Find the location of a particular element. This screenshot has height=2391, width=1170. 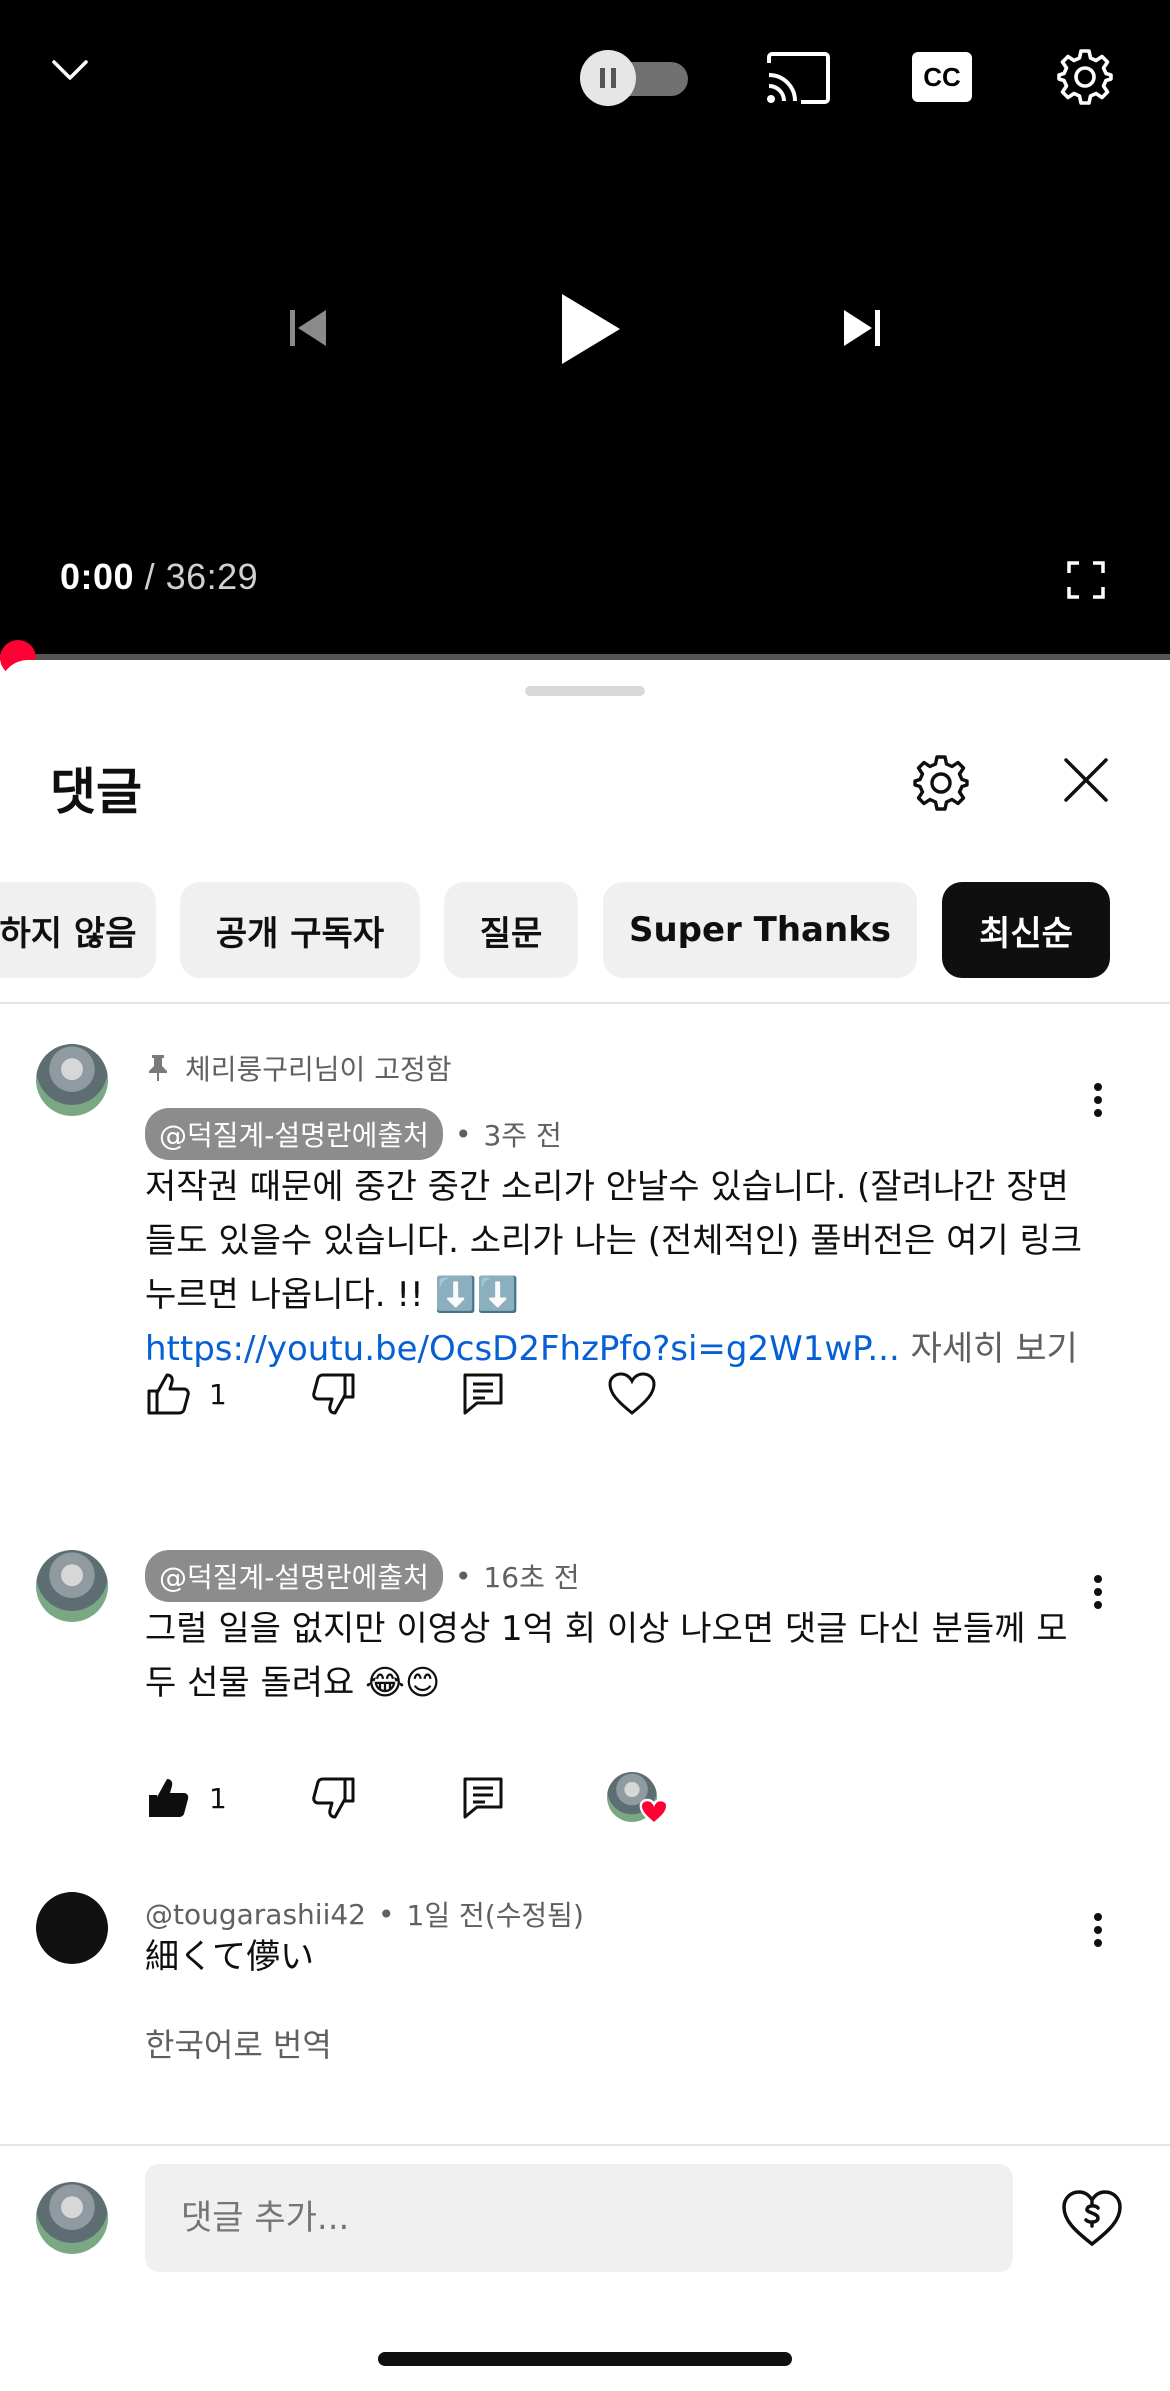

heart-icon is located at coordinates (632, 1393).